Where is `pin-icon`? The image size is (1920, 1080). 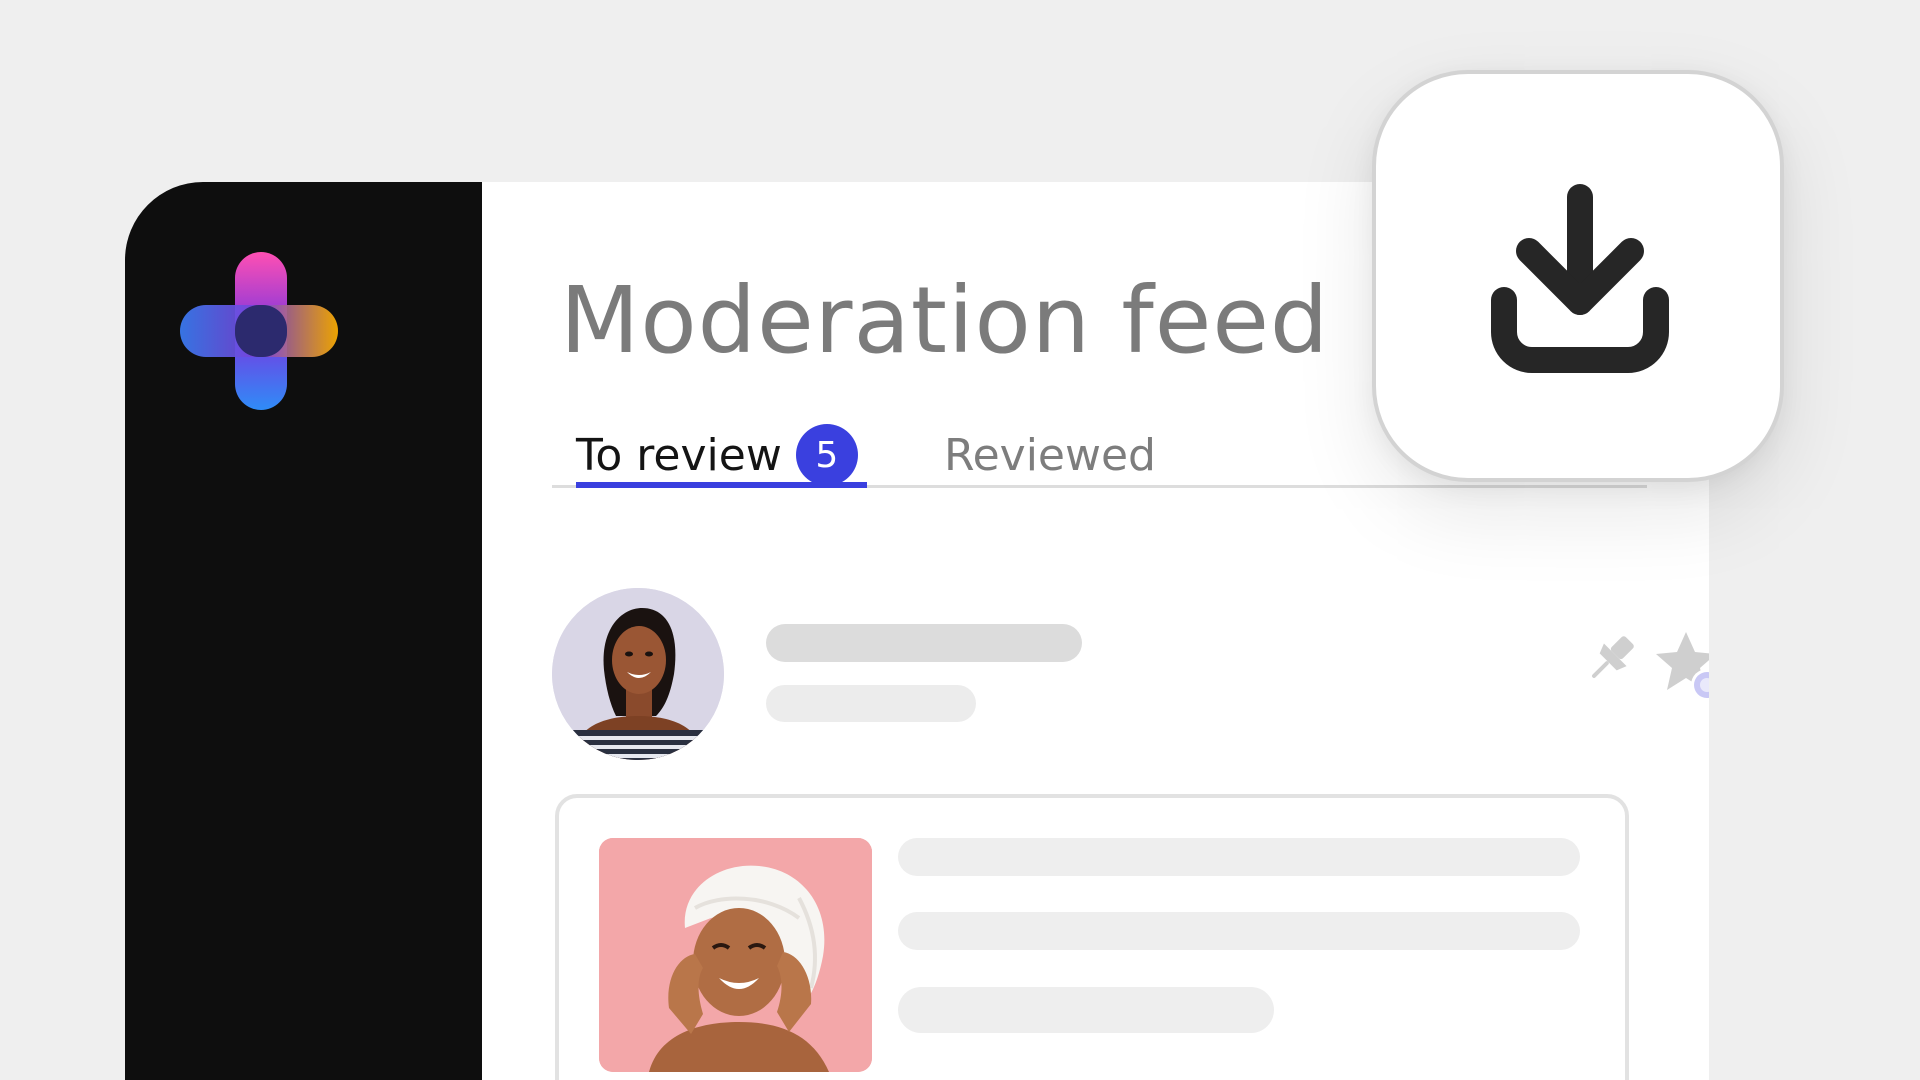
pin-icon is located at coordinates (1611, 659).